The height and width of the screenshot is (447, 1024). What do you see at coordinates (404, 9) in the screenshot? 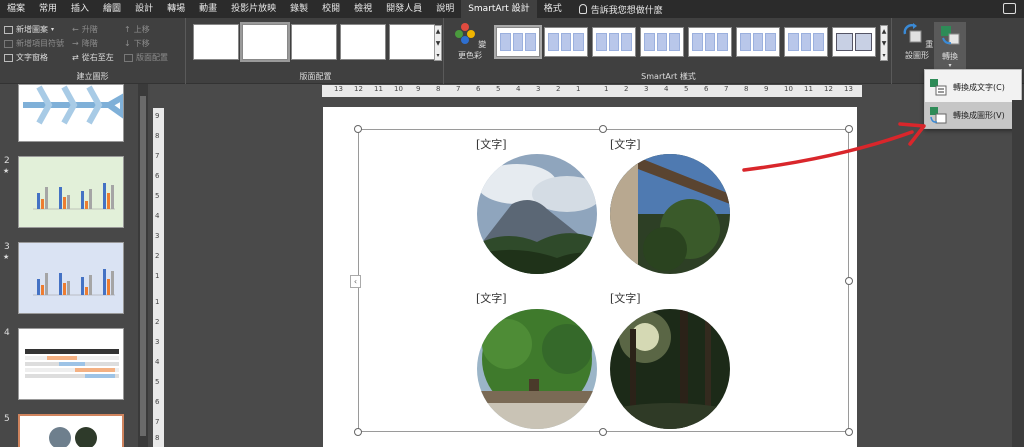
I see `tab-developer: 開發人員` at bounding box center [404, 9].